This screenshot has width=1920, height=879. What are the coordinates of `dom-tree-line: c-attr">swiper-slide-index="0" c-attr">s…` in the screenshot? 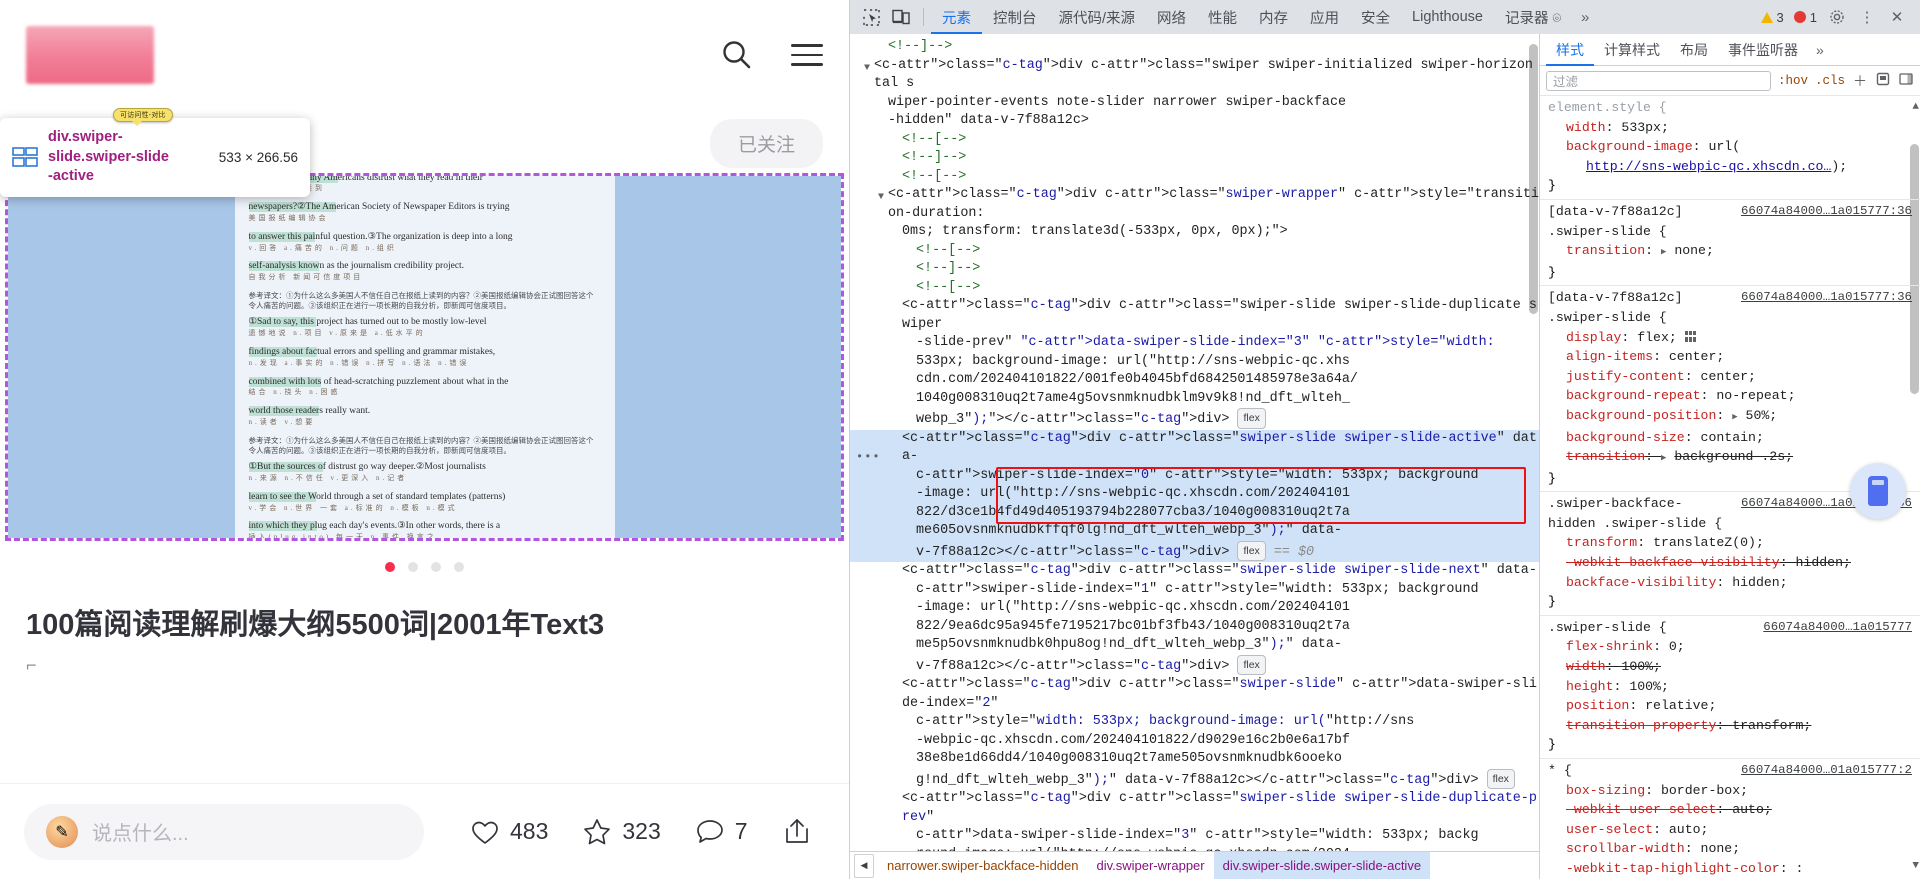 It's located at (1194, 475).